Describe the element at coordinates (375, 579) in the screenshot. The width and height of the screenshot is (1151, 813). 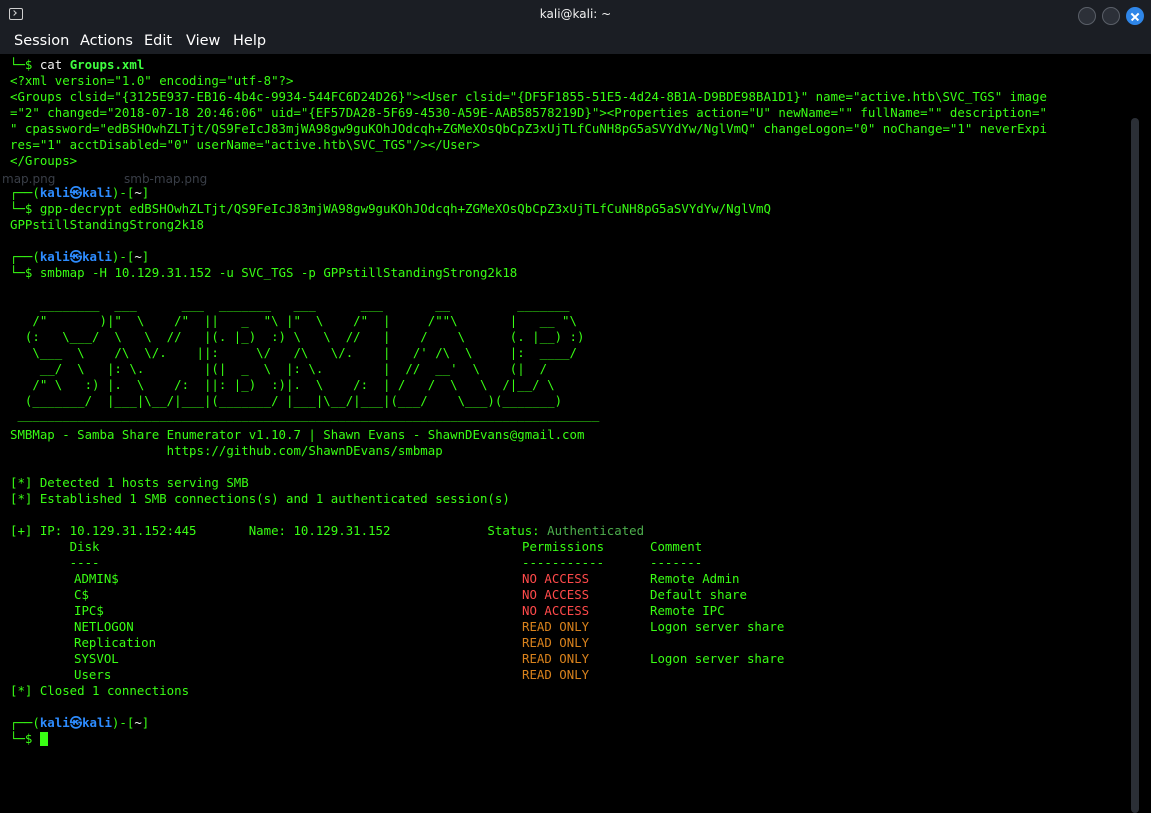
I see `table-row: ADMIN$ NO ACCESS Remote Admin` at that location.